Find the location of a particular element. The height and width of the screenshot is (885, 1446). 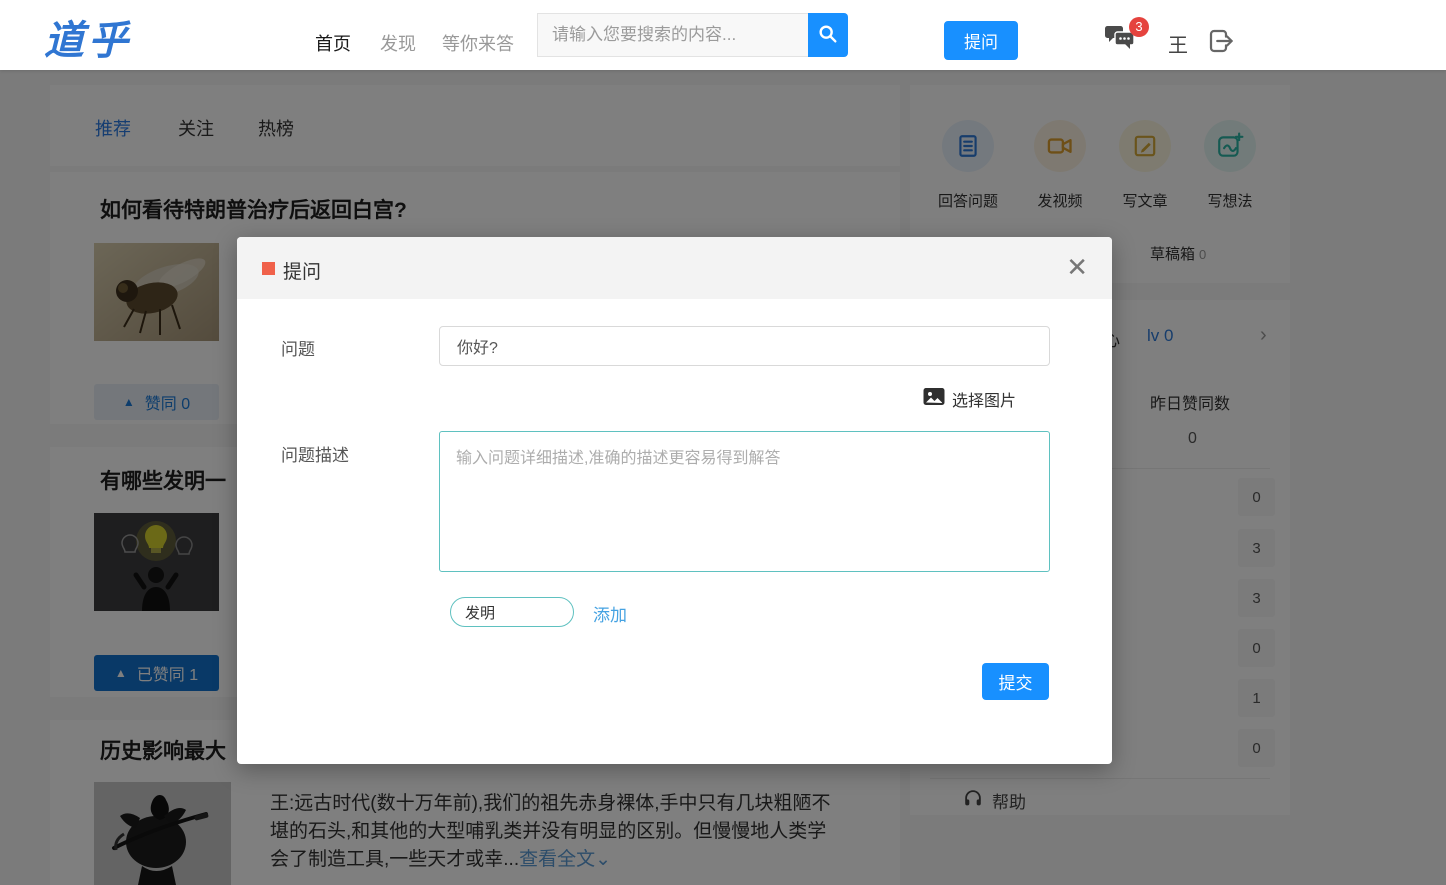

submit-button: 提交 is located at coordinates (1015, 681).